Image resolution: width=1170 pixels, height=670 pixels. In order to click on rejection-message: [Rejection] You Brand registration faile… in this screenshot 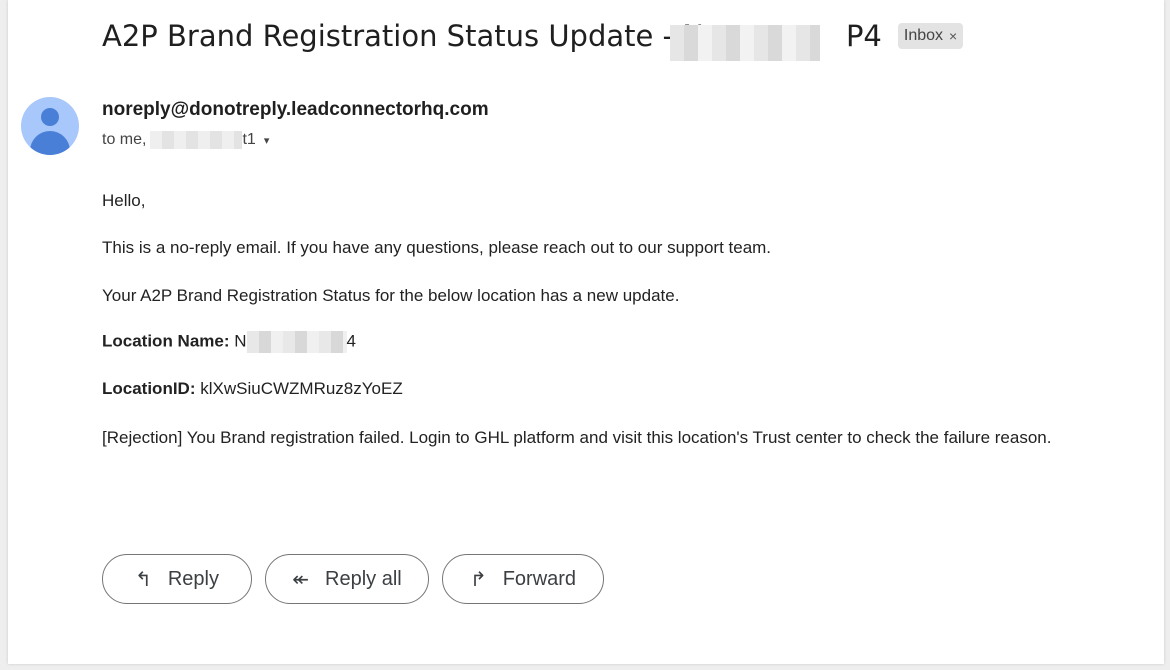, I will do `click(577, 437)`.